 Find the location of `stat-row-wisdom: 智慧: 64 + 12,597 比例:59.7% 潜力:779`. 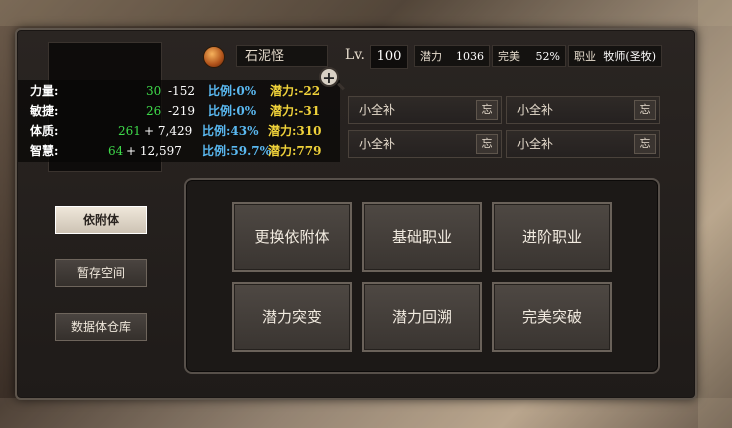

stat-row-wisdom: 智慧: 64 + 12,597 比例:59.7% 潜力:779 is located at coordinates (179, 151).